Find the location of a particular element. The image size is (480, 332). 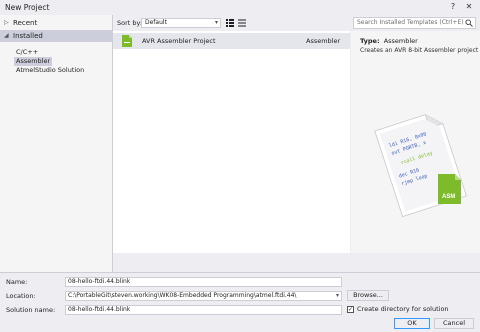

online-templates-area is located at coordinates (231, 263).